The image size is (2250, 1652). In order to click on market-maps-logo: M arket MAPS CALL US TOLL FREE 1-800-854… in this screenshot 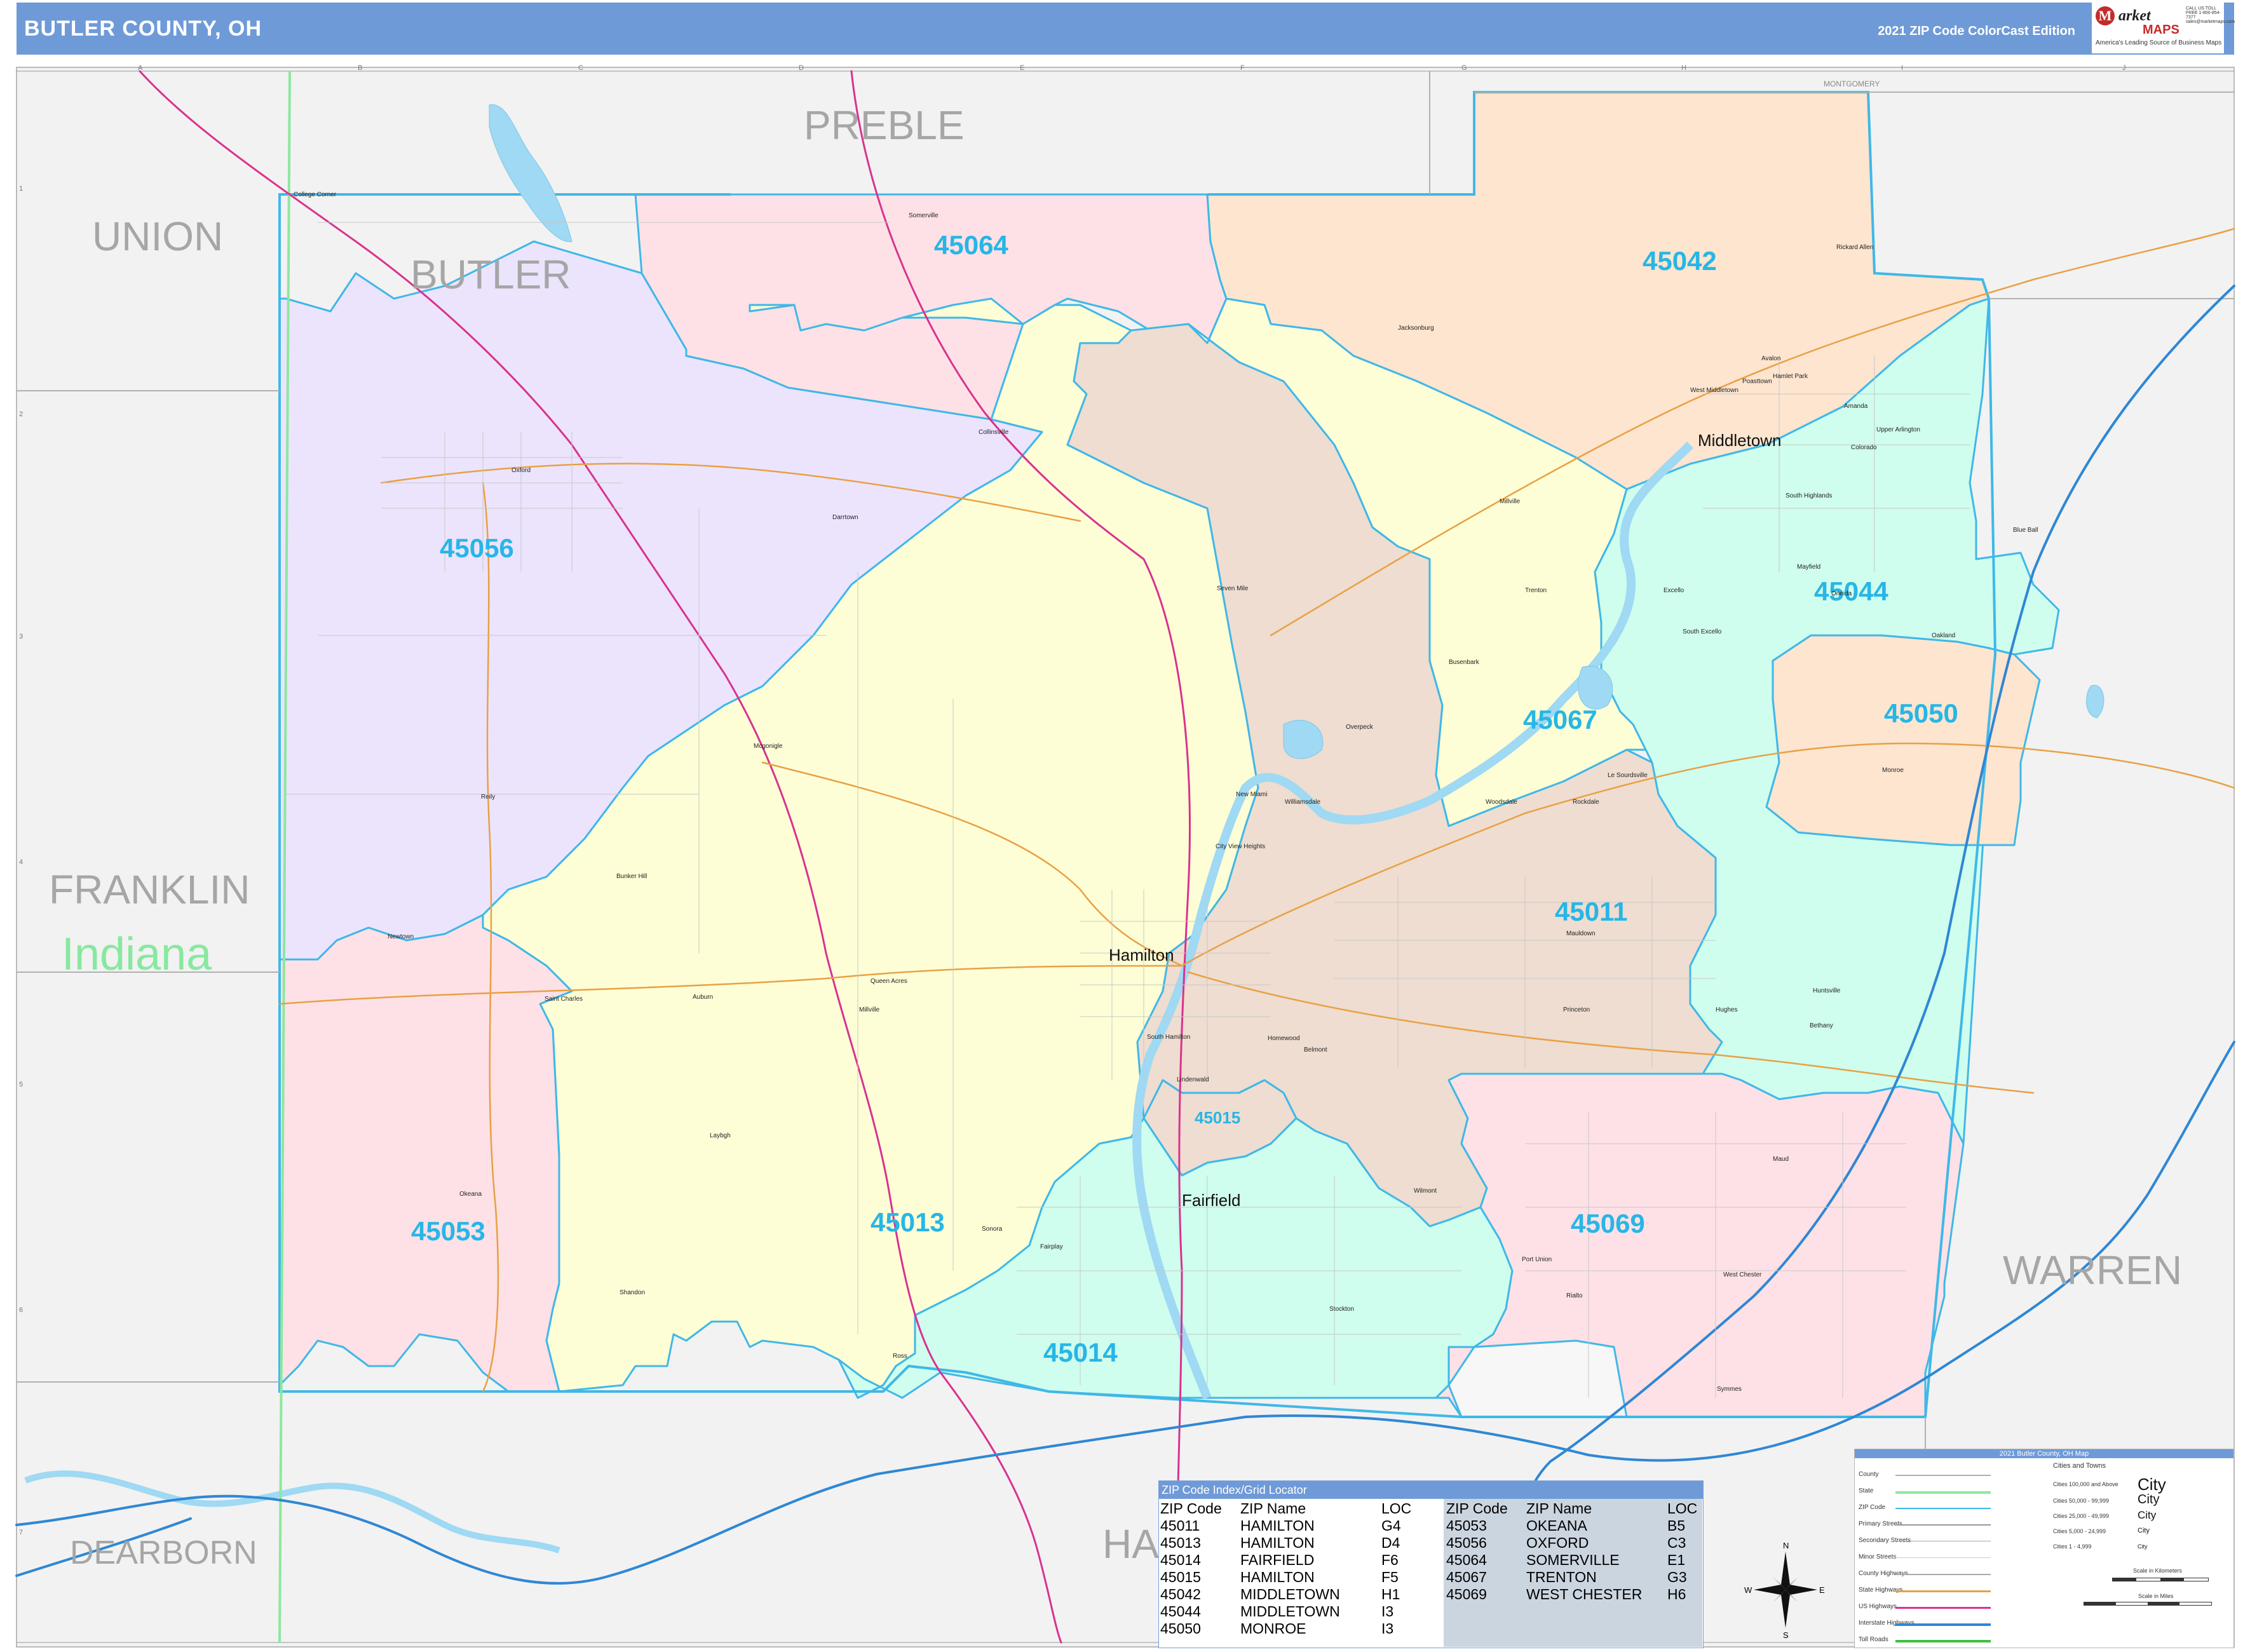, I will do `click(2163, 28)`.